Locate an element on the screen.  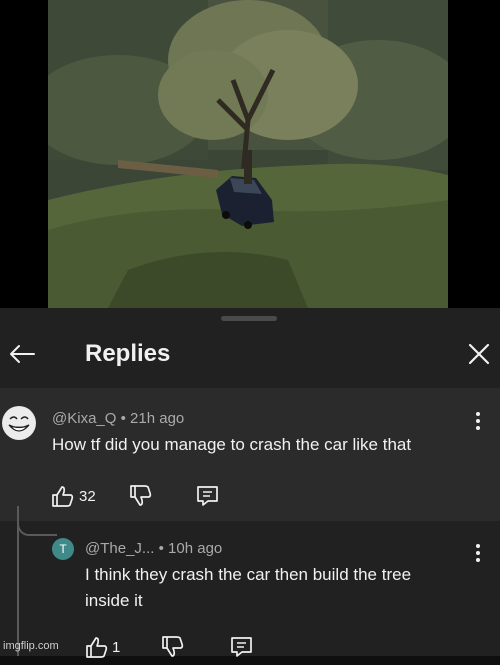
reply-button is located at coordinates (208, 496).